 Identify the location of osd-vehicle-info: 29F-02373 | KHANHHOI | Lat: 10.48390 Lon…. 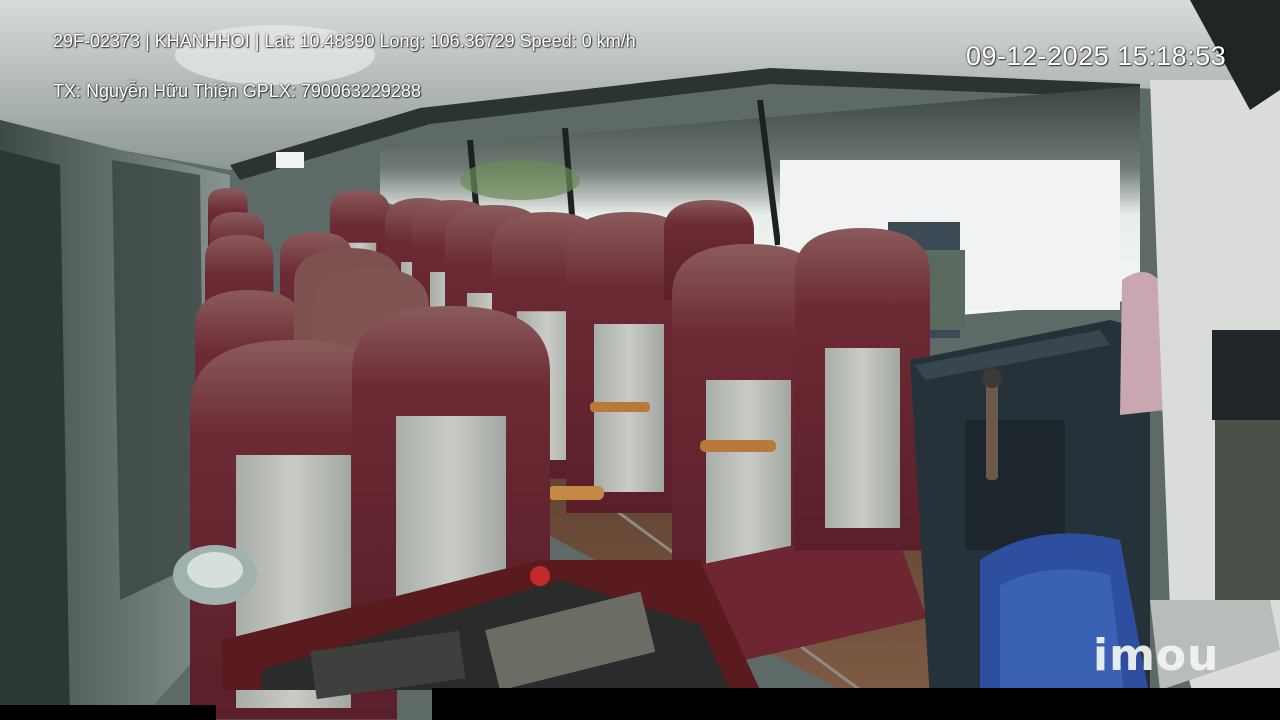
(344, 41).